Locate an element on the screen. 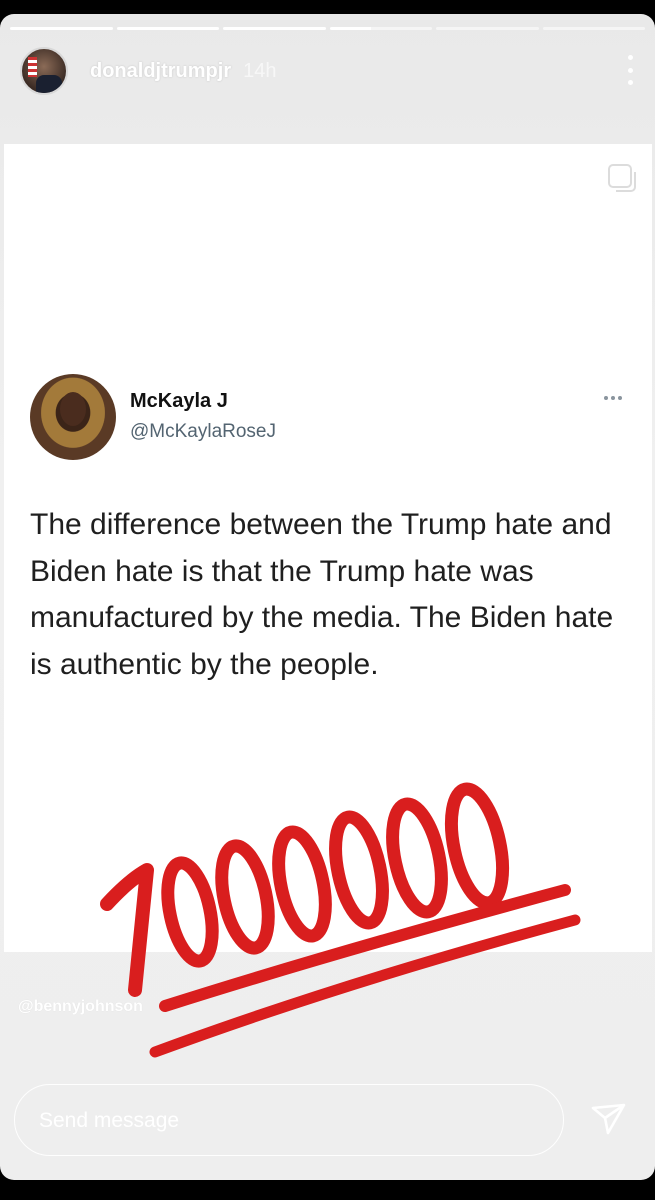 This screenshot has height=1200, width=655. tweet-author-handle: @McKaylaRoseJ is located at coordinates (203, 431).